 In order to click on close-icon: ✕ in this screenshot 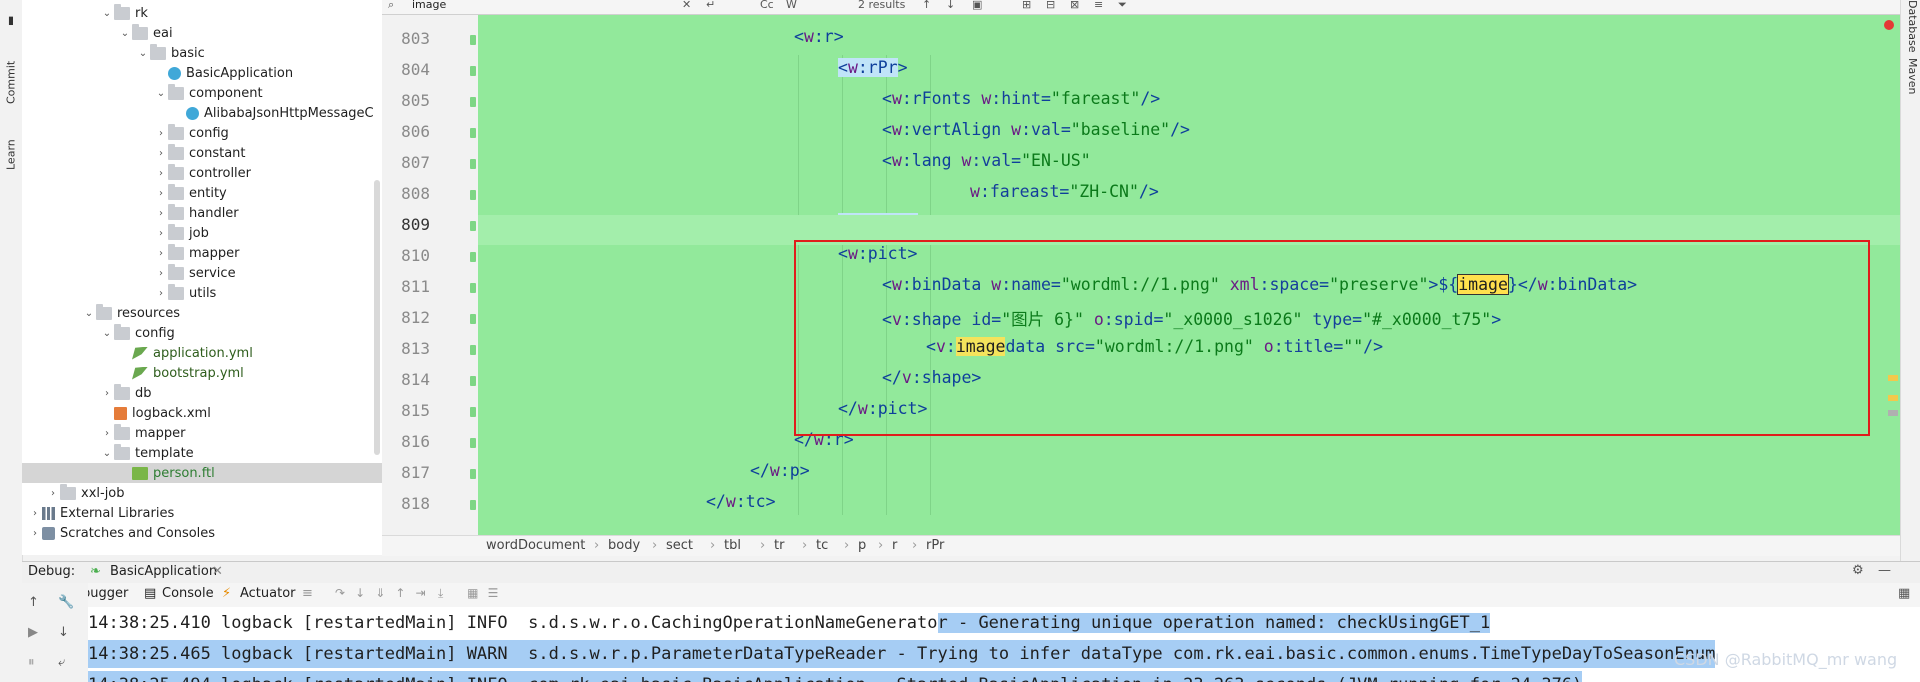, I will do `click(686, 5)`.